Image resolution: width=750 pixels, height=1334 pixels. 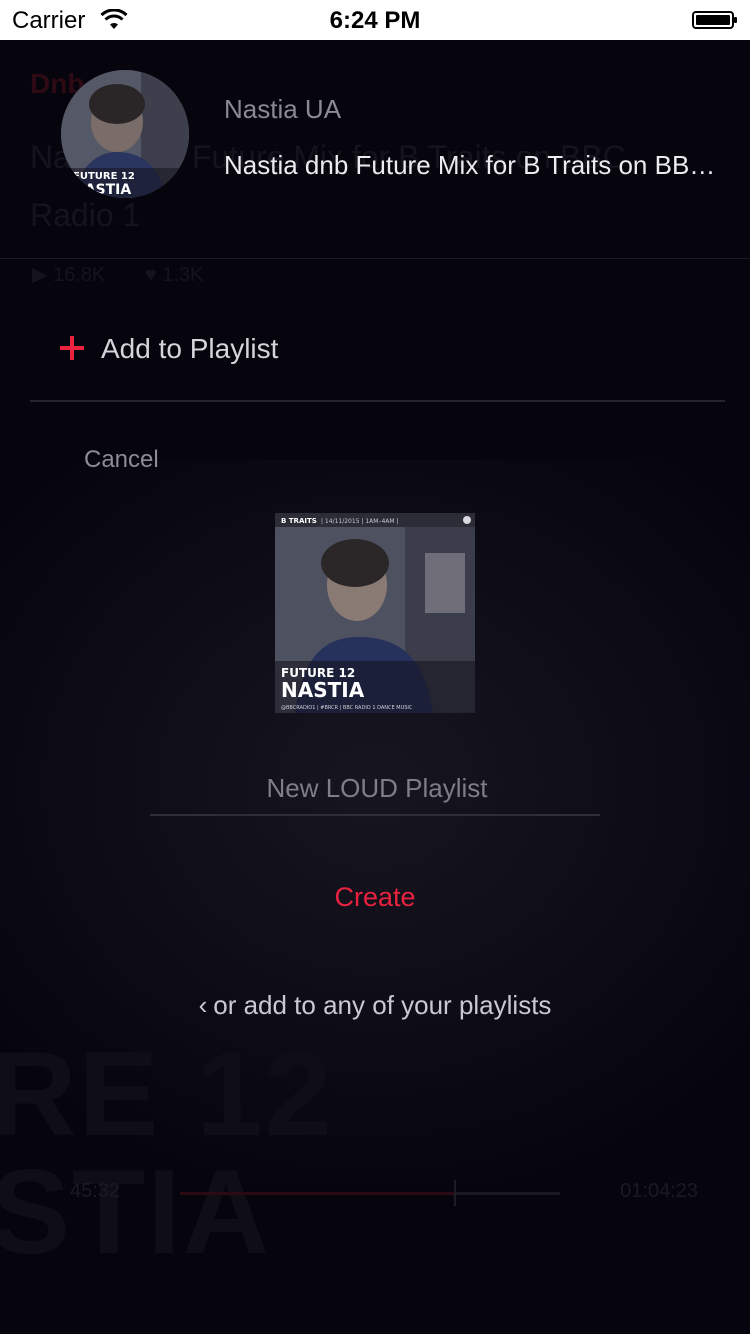 I want to click on create-button: Create, so click(x=375, y=897).